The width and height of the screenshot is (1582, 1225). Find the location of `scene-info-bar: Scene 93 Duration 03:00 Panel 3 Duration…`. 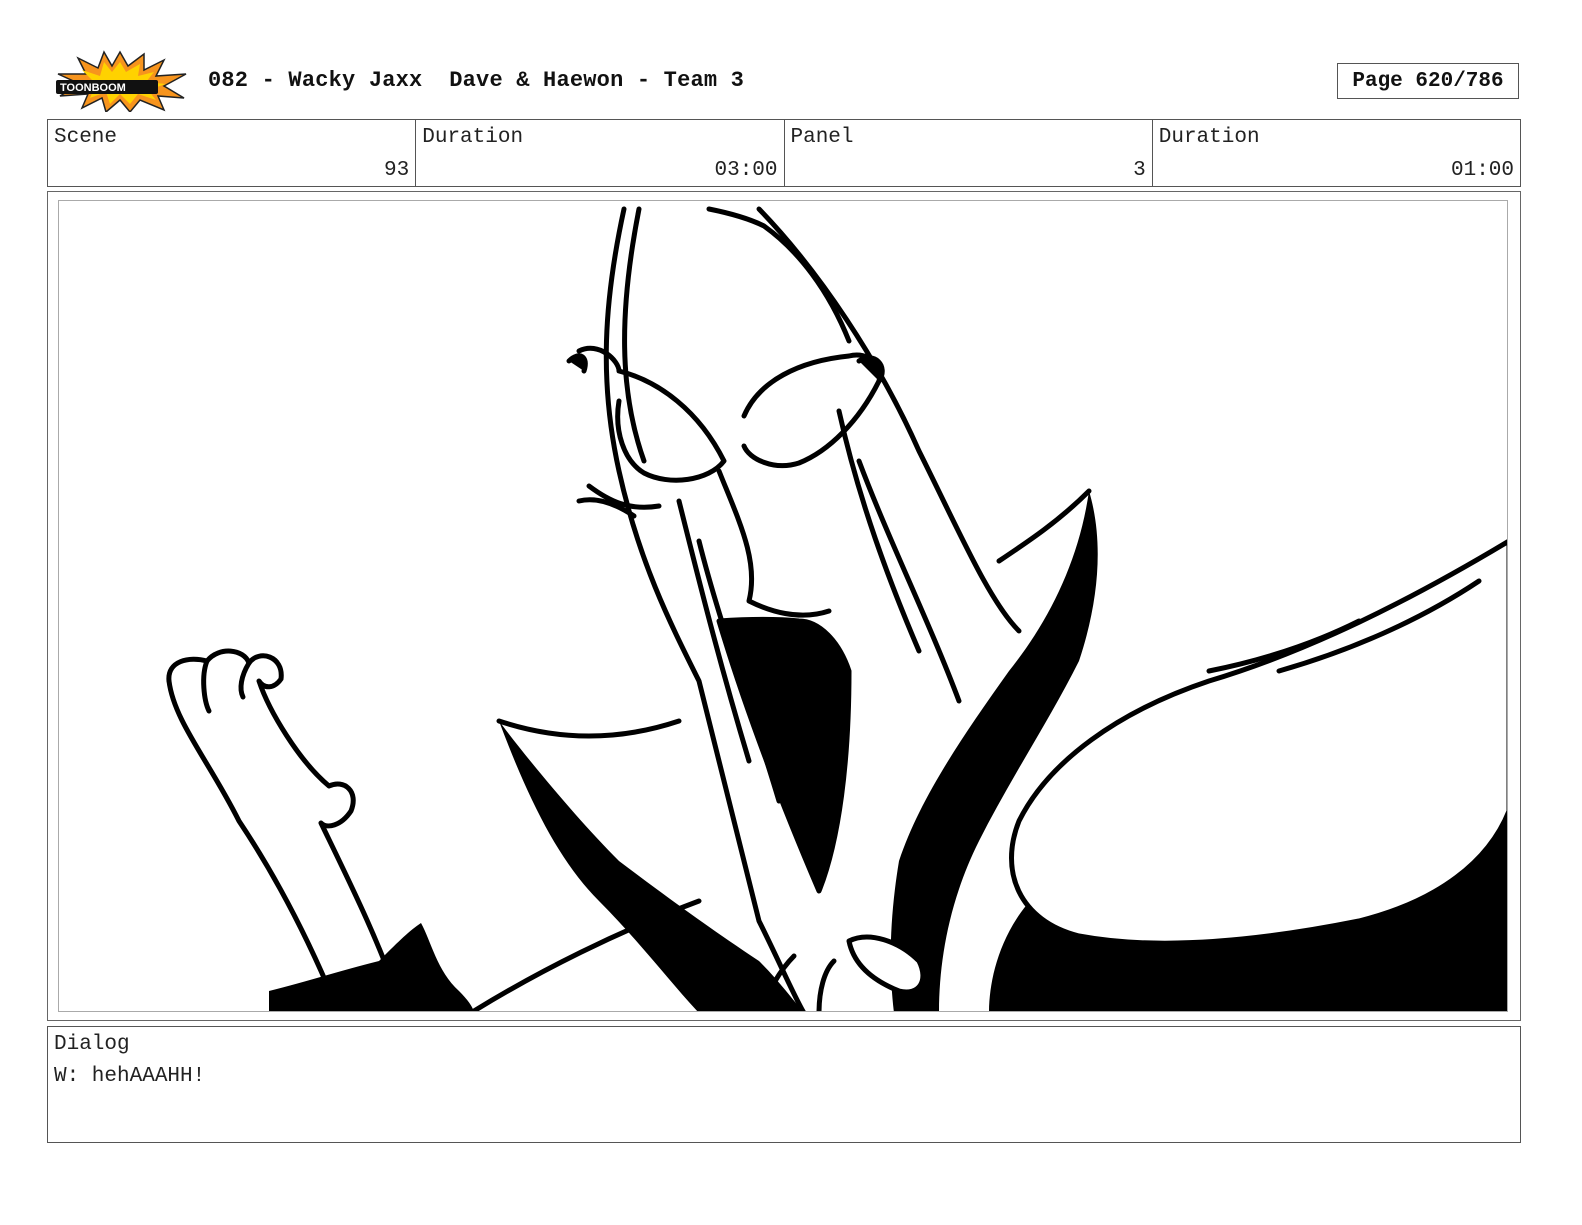

scene-info-bar: Scene 93 Duration 03:00 Panel 3 Duration… is located at coordinates (784, 153).